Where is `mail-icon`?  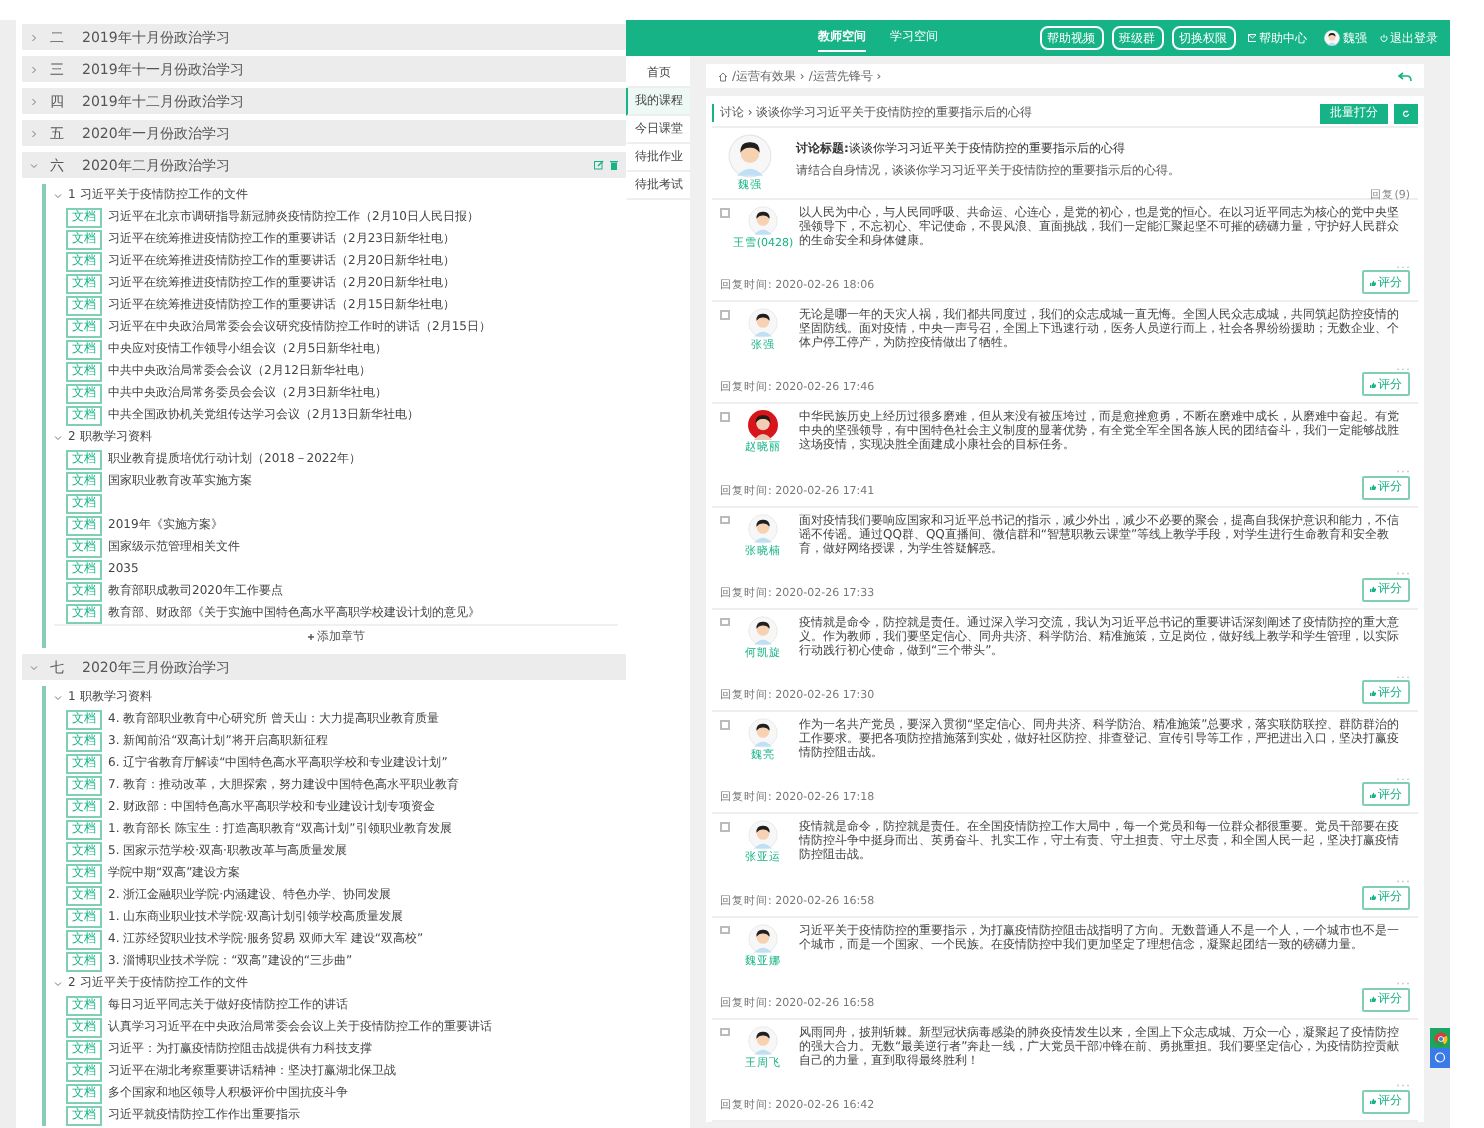
mail-icon is located at coordinates (1251, 38).